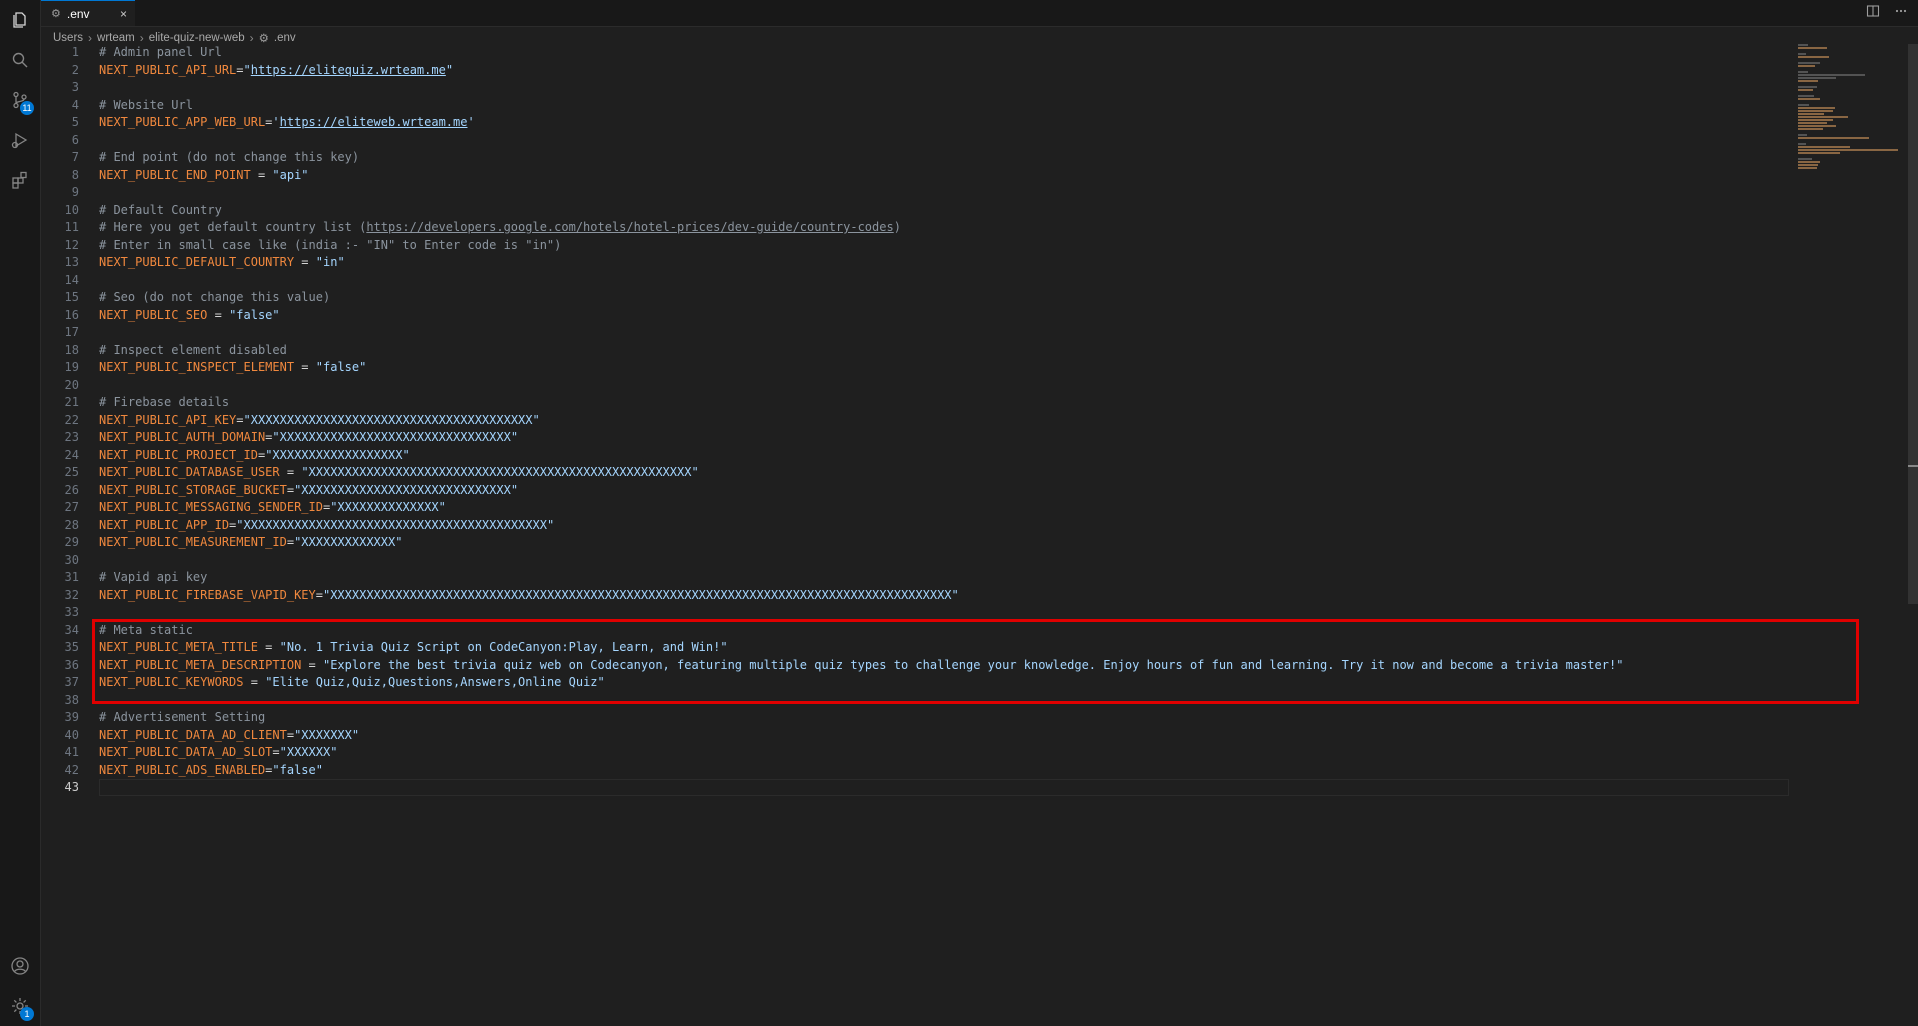  What do you see at coordinates (20, 20) in the screenshot?
I see `explorer-files-icon` at bounding box center [20, 20].